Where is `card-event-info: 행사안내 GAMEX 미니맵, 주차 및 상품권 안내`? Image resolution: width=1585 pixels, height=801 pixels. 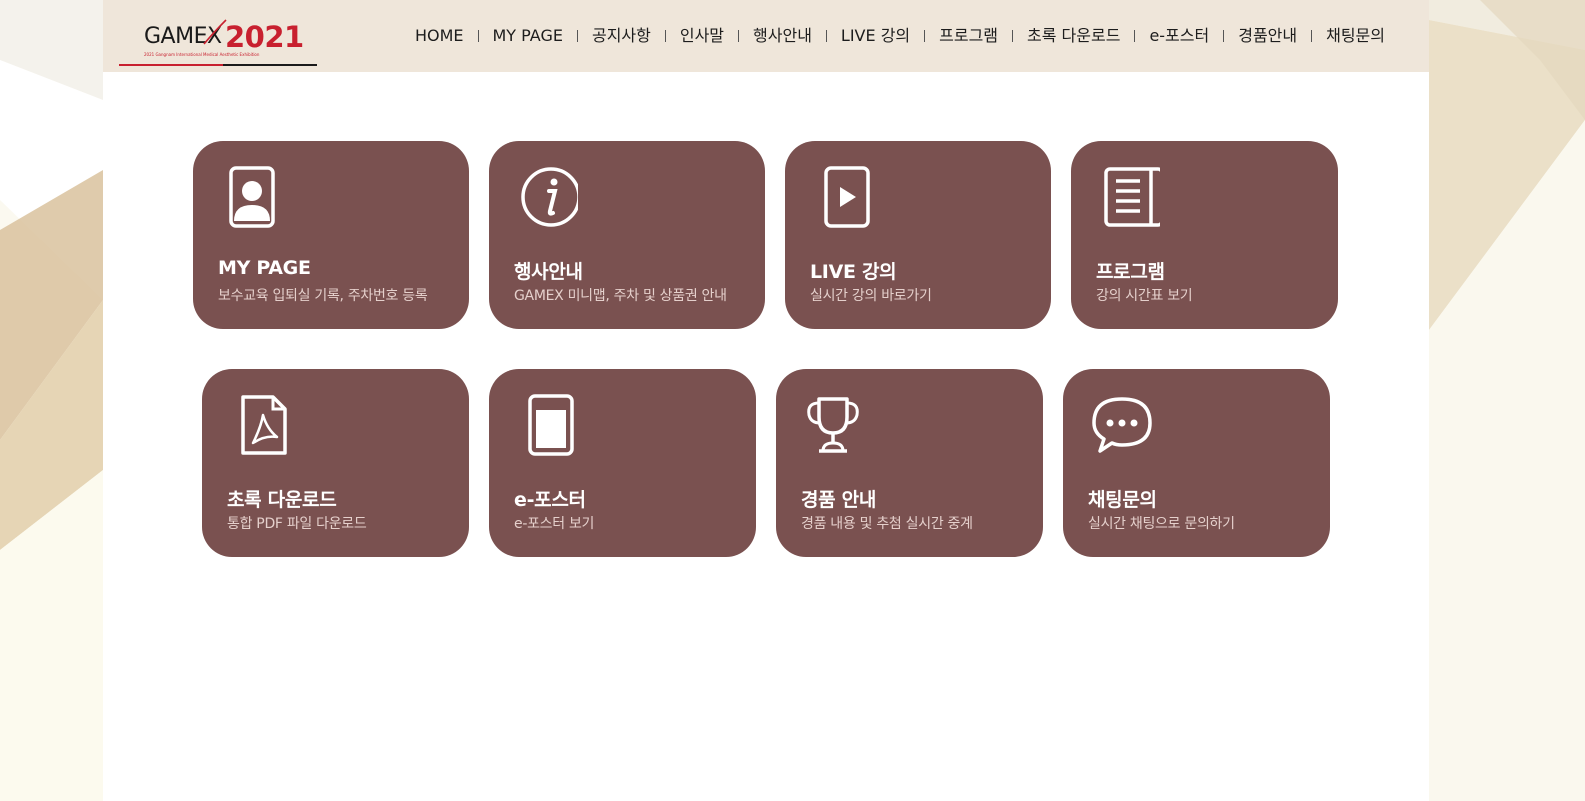 card-event-info: 행사안내 GAMEX 미니맵, 주차 및 상품권 안내 is located at coordinates (627, 235).